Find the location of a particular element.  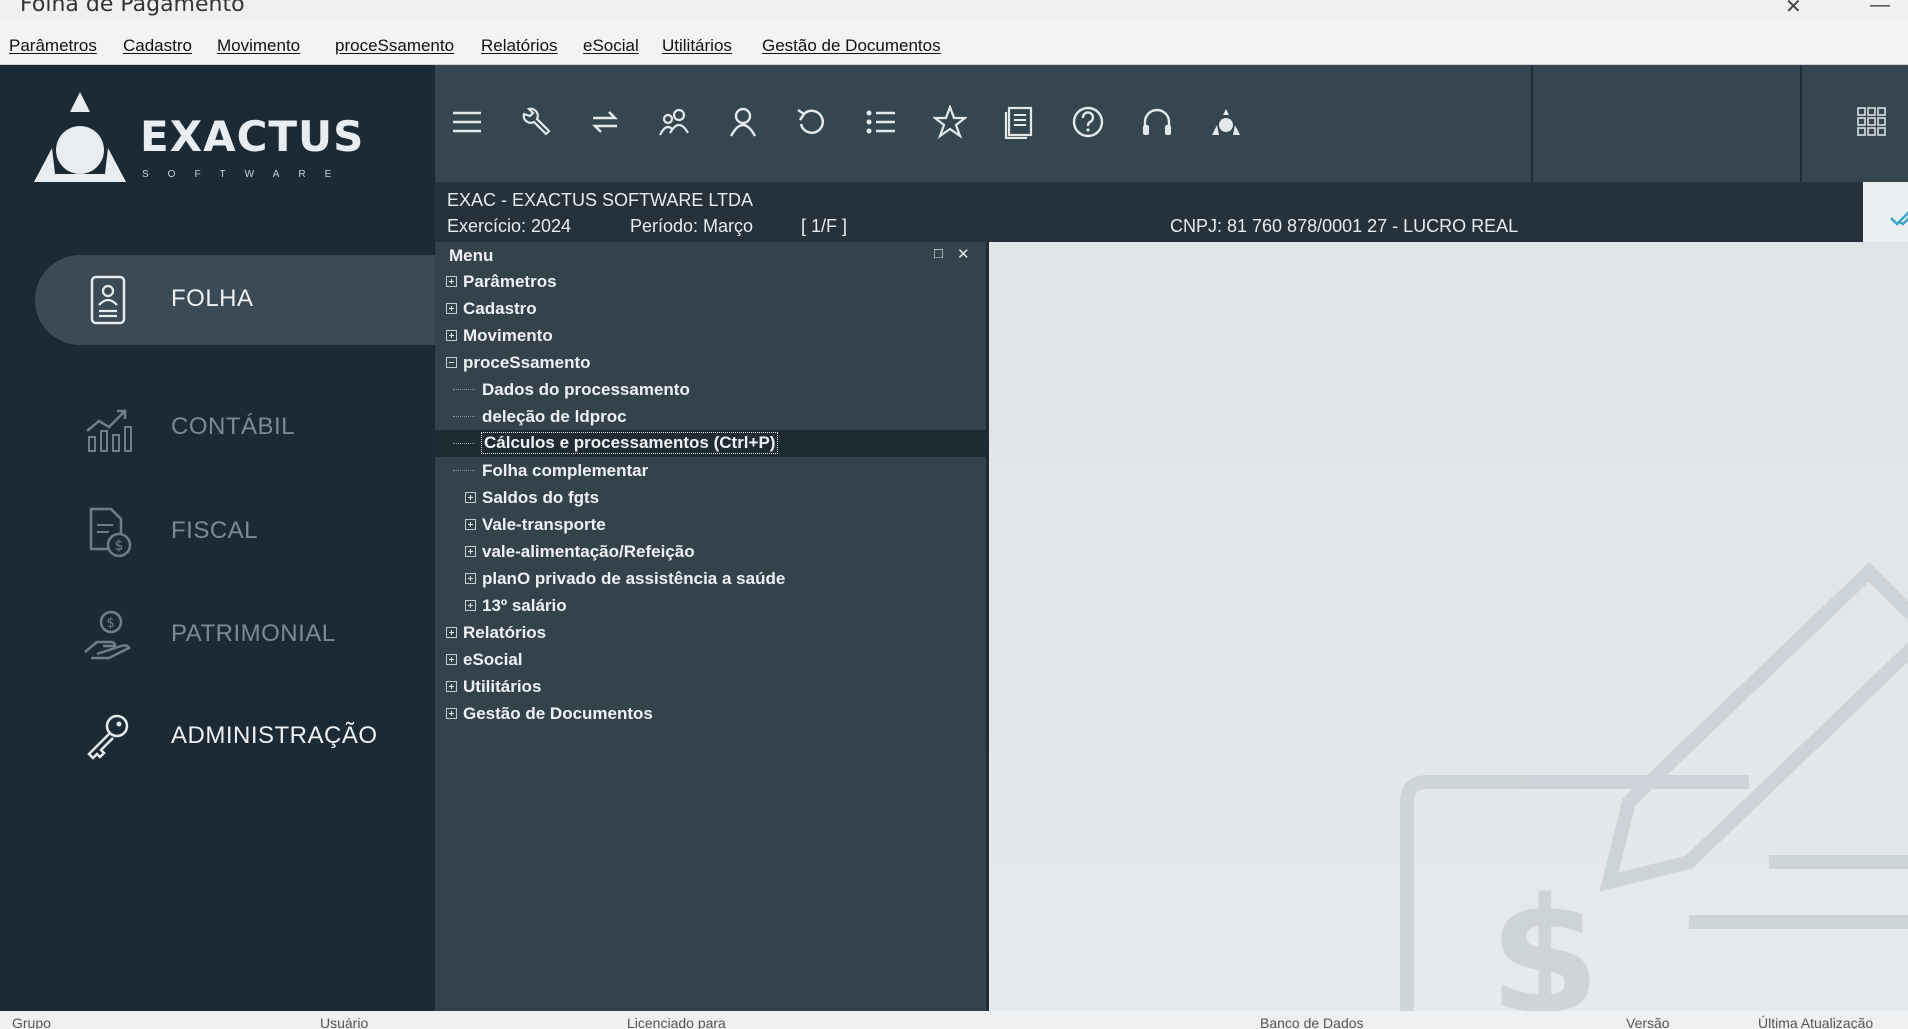

collapse-icon is located at coordinates (451, 362).